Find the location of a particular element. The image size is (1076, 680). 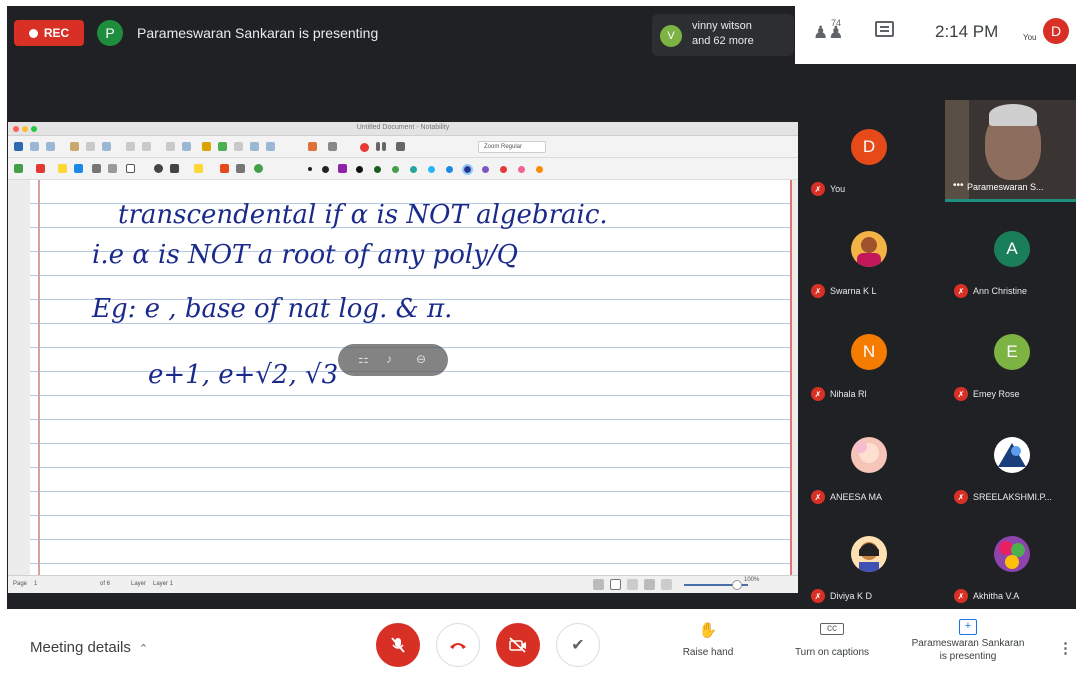

zoom-slider-thumb is located at coordinates (737, 585).